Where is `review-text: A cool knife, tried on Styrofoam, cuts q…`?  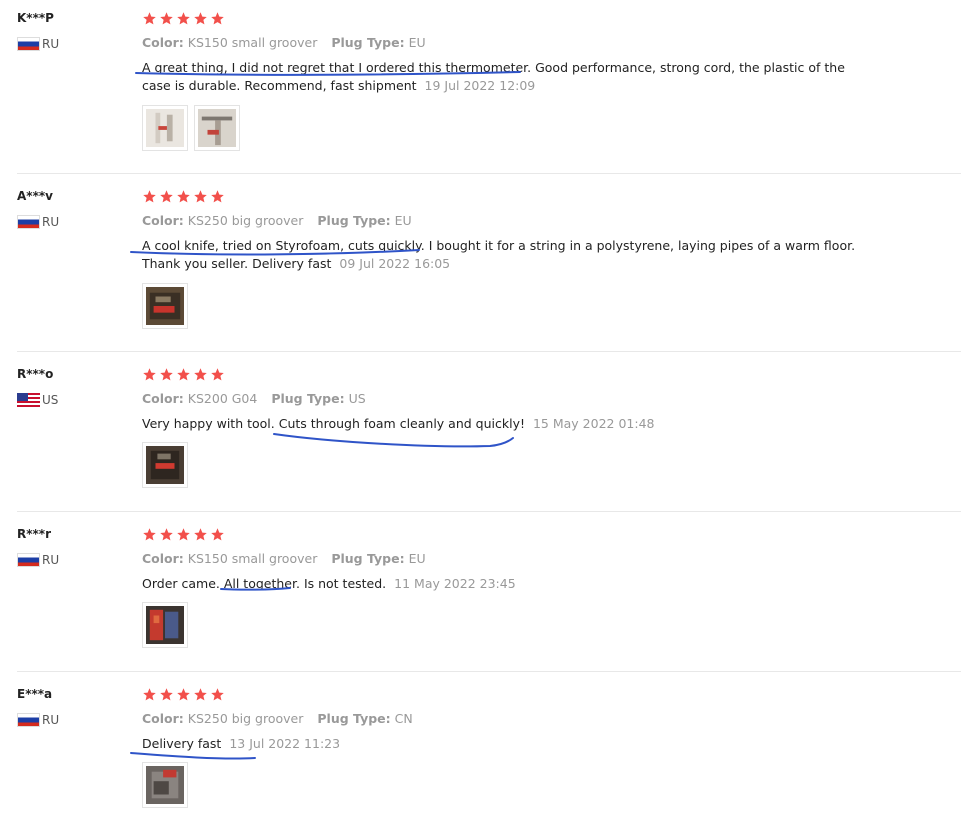 review-text: A cool knife, tried on Styrofoam, cuts q… is located at coordinates (499, 254).